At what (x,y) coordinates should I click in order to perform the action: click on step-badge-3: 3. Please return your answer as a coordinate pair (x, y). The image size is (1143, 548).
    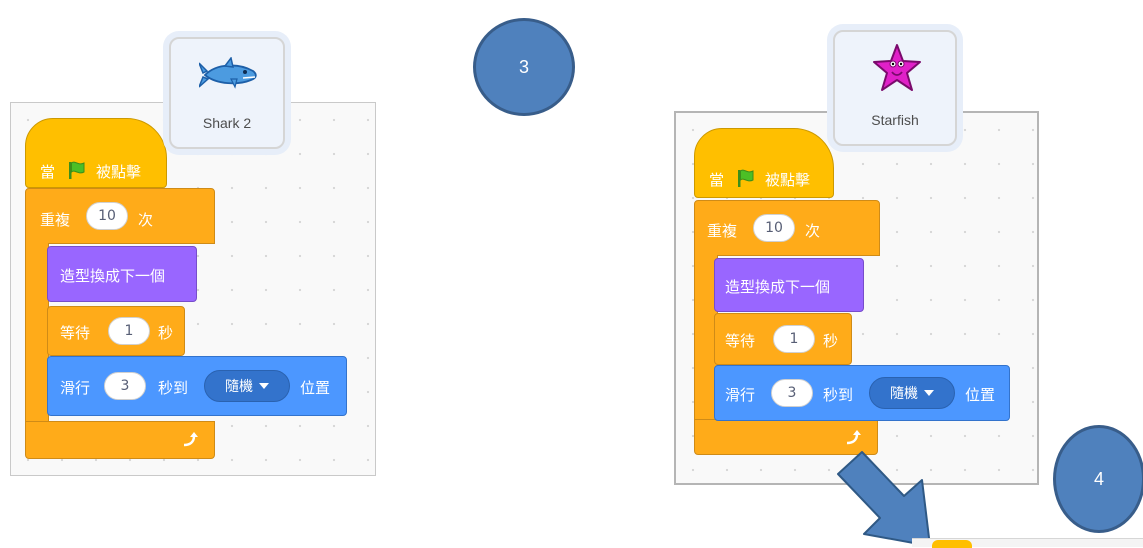
    Looking at the image, I should click on (524, 67).